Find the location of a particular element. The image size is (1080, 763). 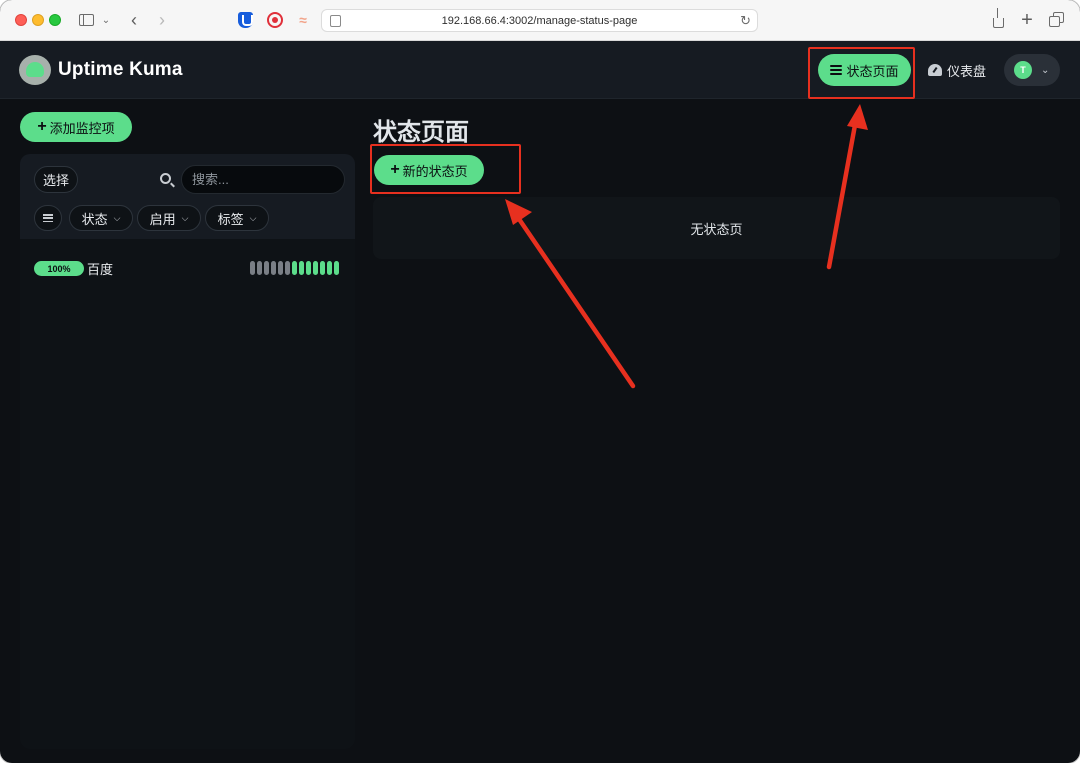

empty-state-card: 无状态页 is located at coordinates (716, 228).